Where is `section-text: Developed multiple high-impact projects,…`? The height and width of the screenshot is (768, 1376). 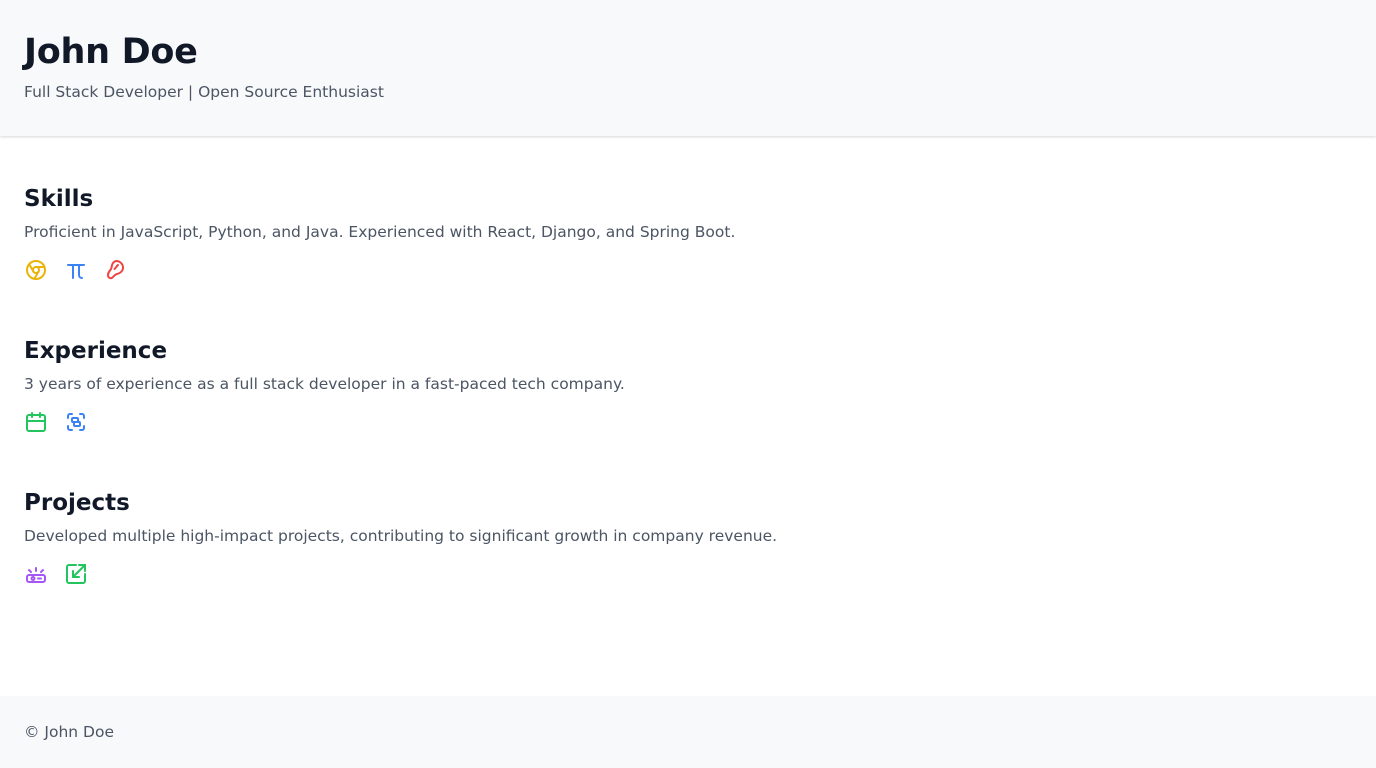 section-text: Developed multiple high-impact projects,… is located at coordinates (401, 536).